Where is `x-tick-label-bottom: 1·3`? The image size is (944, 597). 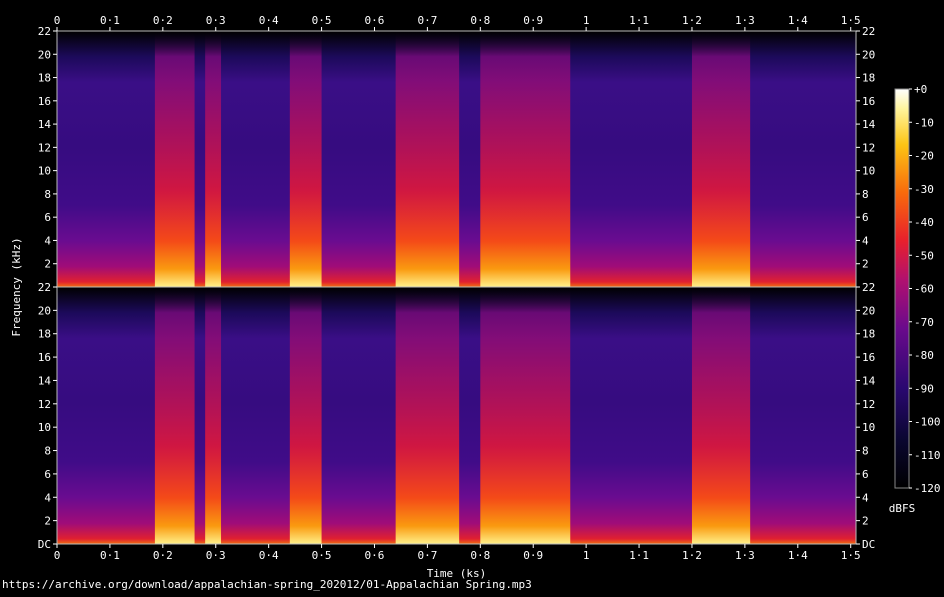
x-tick-label-bottom: 1·3 is located at coordinates (745, 555).